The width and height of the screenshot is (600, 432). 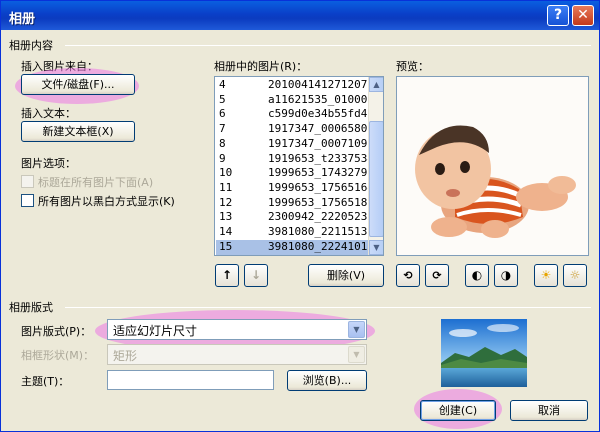 What do you see at coordinates (48, 163) in the screenshot?
I see `picture-options-label: 图片选项：` at bounding box center [48, 163].